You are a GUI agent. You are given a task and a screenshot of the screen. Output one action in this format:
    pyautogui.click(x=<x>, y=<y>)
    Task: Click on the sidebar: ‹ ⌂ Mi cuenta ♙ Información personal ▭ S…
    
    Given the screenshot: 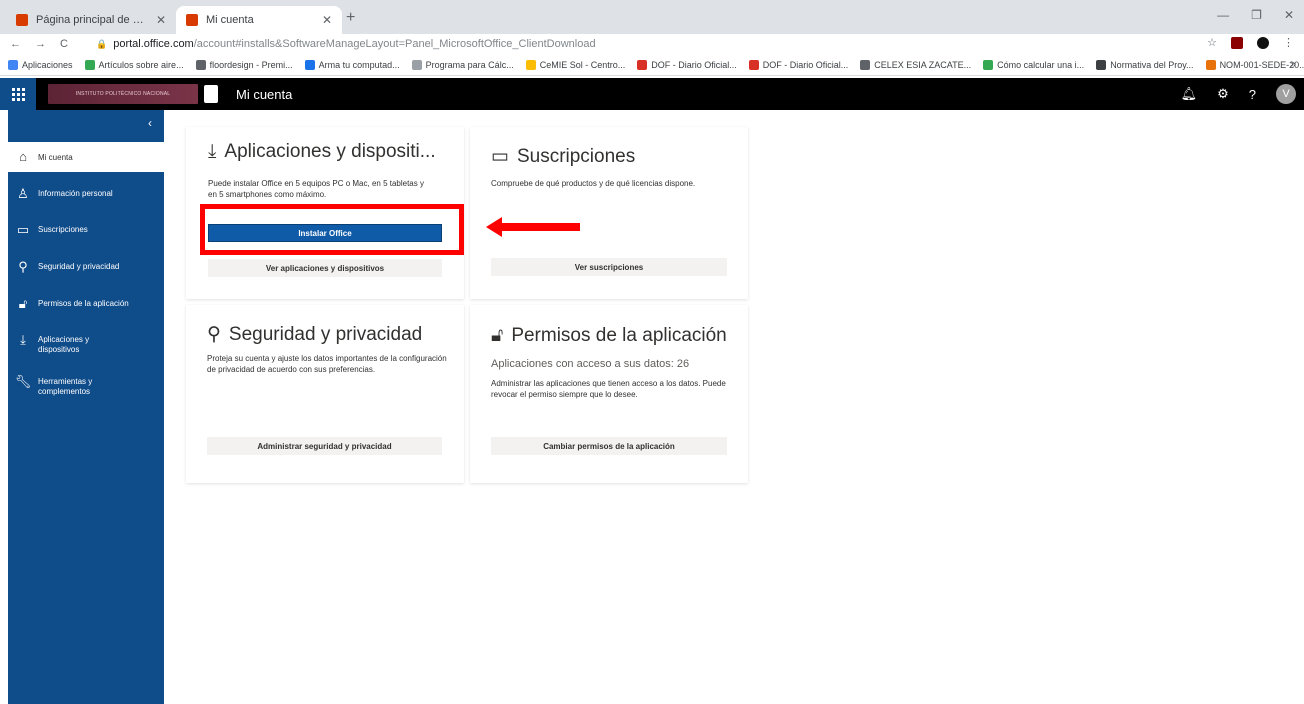 What is the action you would take?
    pyautogui.click(x=86, y=407)
    